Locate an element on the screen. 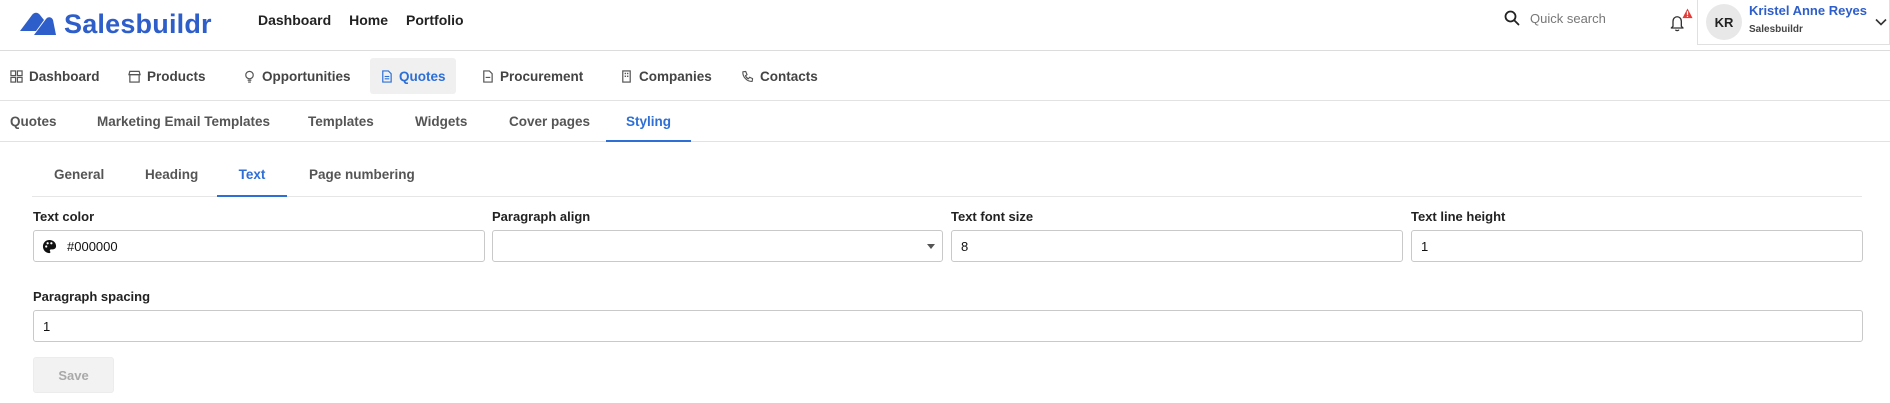 The width and height of the screenshot is (1890, 403). search-input is located at coordinates (1595, 18).